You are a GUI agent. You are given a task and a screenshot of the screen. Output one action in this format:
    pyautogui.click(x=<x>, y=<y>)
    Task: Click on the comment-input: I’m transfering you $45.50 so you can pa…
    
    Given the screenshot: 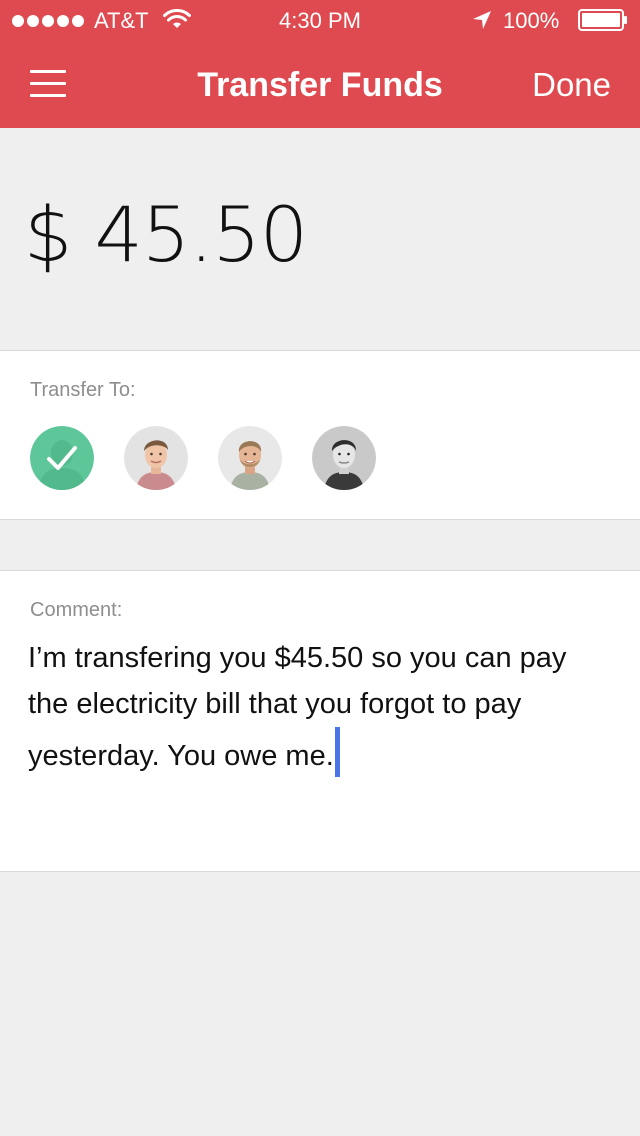 What is the action you would take?
    pyautogui.click(x=320, y=707)
    